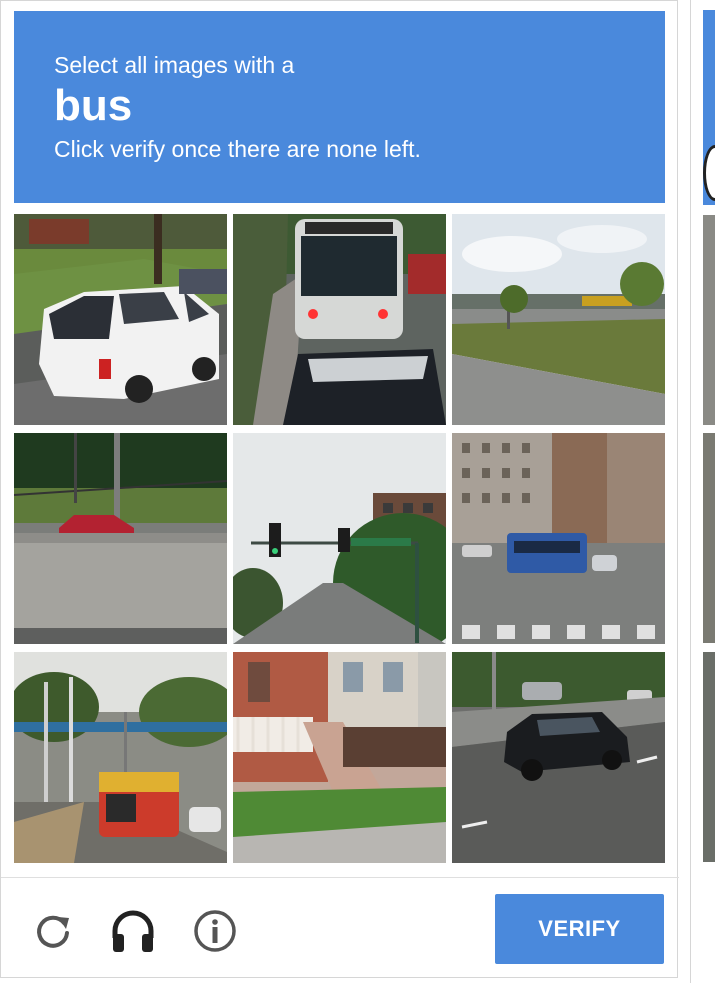 The width and height of the screenshot is (715, 983). What do you see at coordinates (237, 149) in the screenshot?
I see `instruction-subtext: Click verify once there are none left.` at bounding box center [237, 149].